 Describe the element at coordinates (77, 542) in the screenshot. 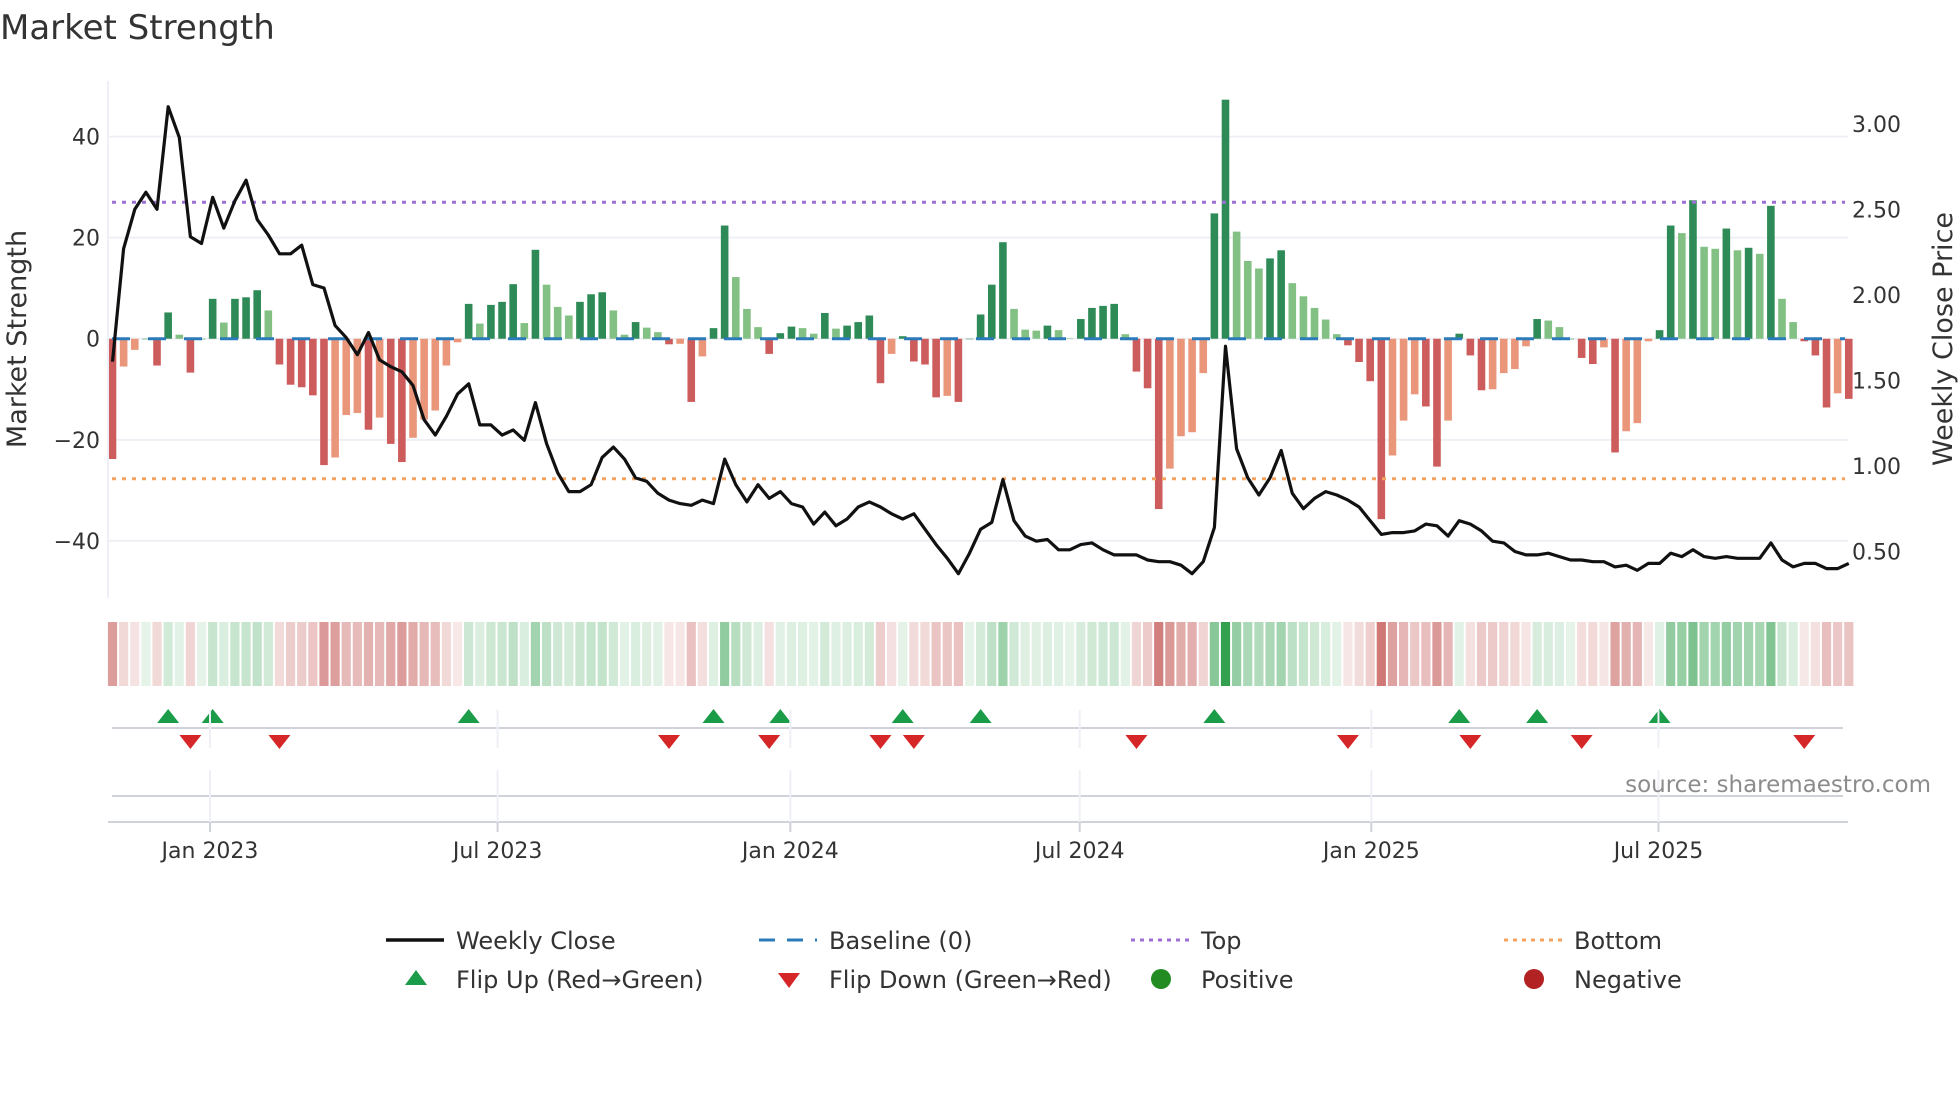

I see `y-tick-label: −40` at that location.